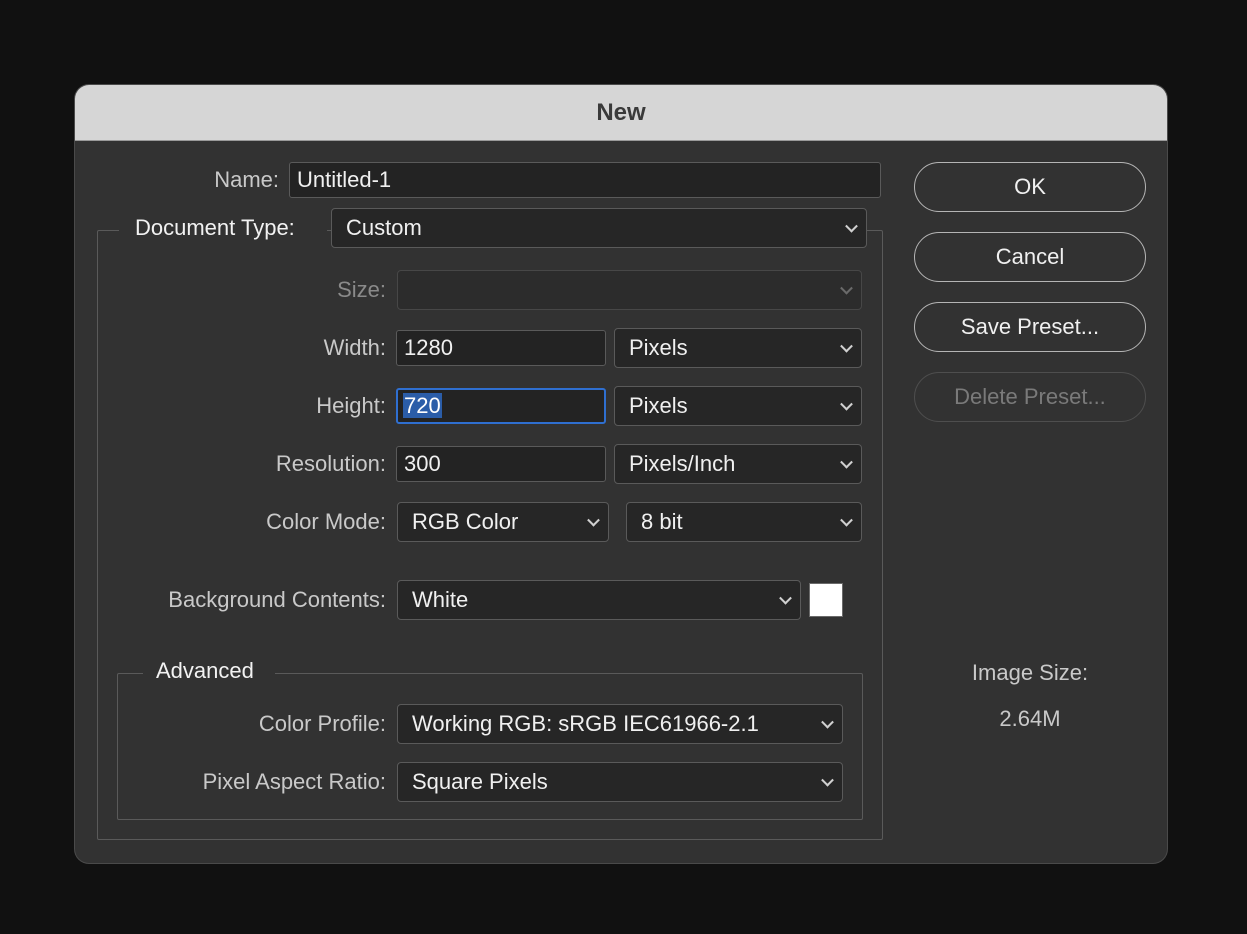 This screenshot has height=934, width=1247. Describe the element at coordinates (620, 782) in the screenshot. I see `pixel-aspect-ratio-select: Square Pixels` at that location.